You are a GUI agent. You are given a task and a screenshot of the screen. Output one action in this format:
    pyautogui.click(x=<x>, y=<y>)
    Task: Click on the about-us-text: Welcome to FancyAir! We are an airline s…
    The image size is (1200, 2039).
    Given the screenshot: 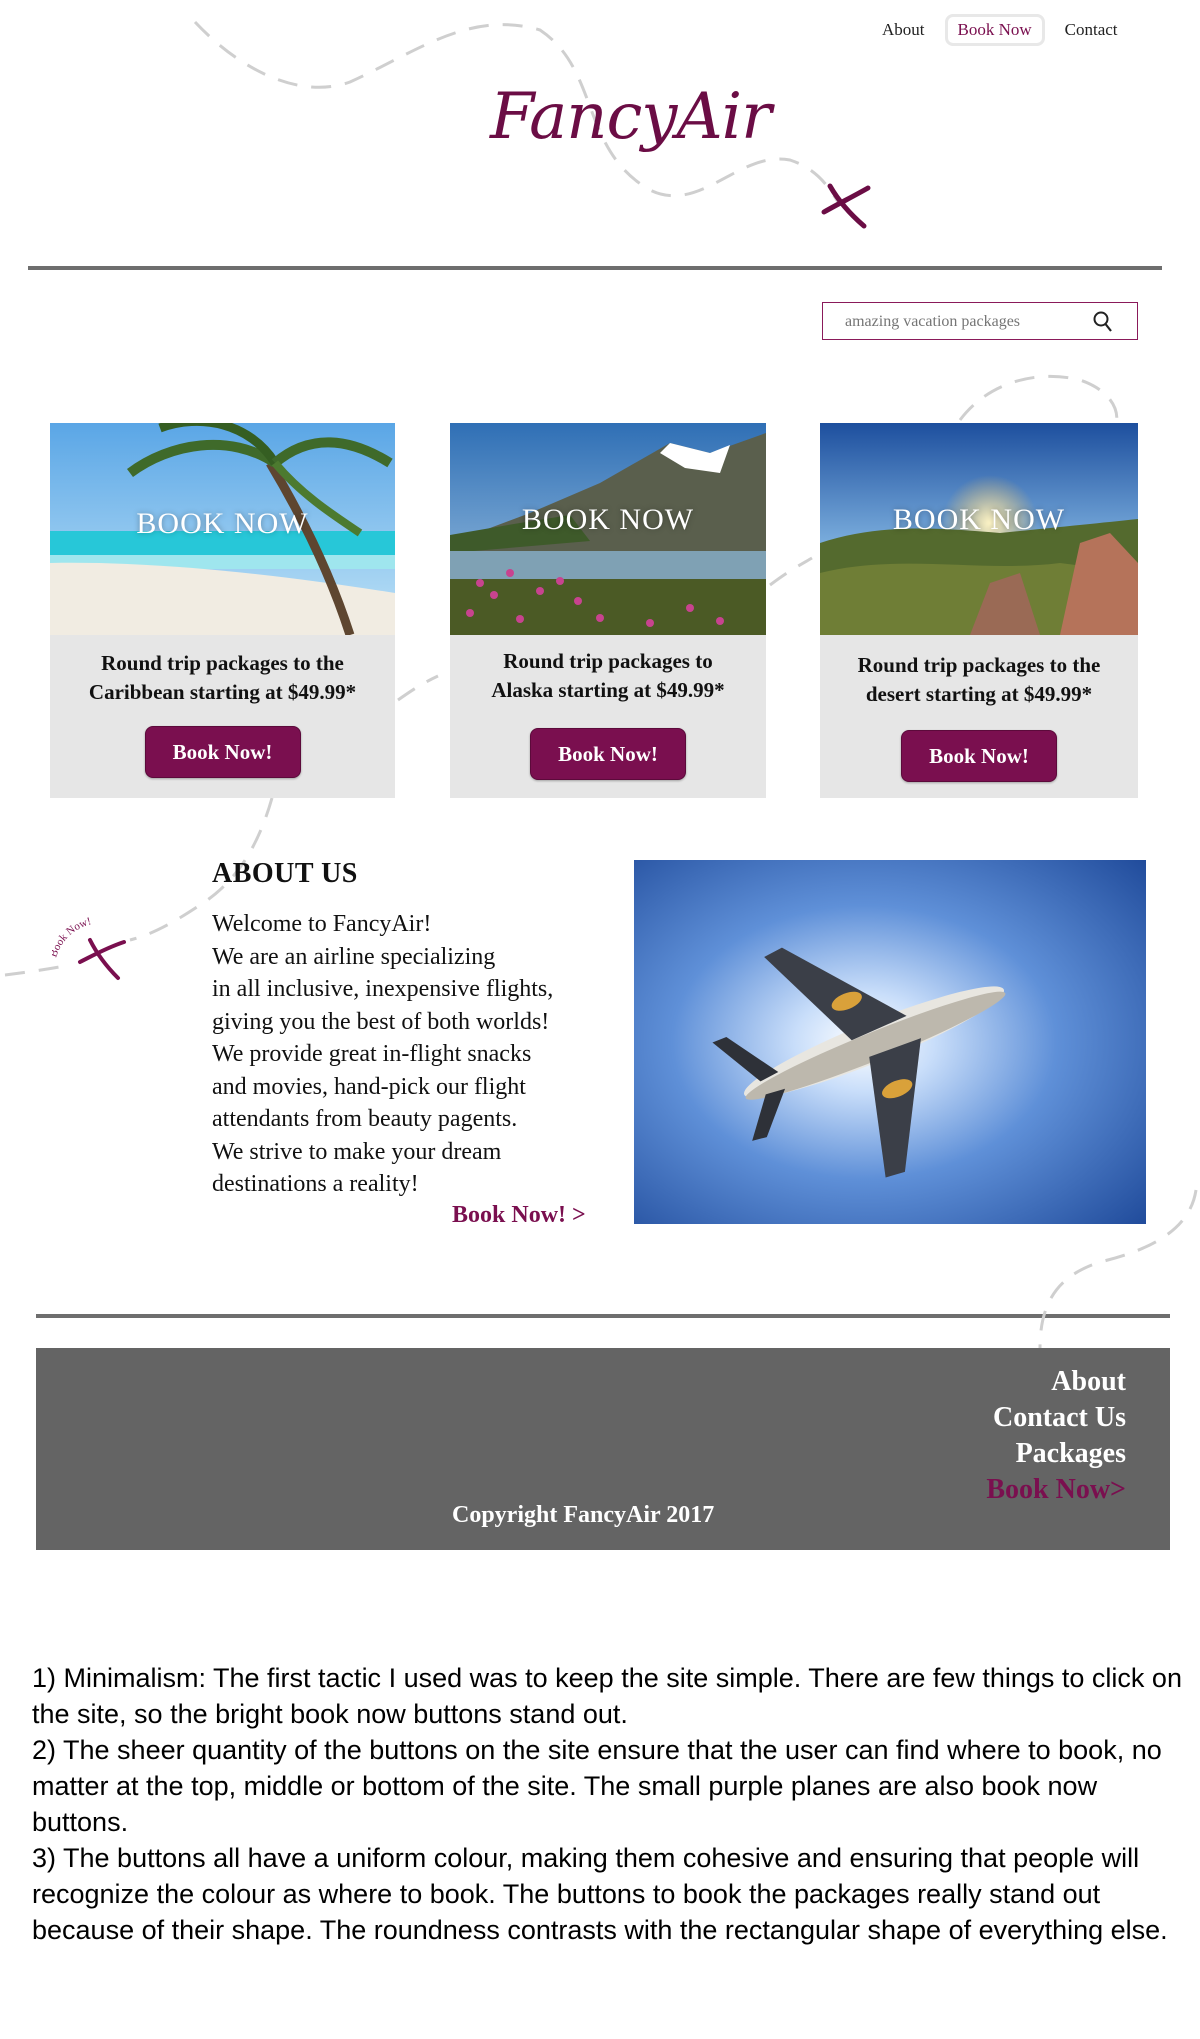 What is the action you would take?
    pyautogui.click(x=383, y=1054)
    